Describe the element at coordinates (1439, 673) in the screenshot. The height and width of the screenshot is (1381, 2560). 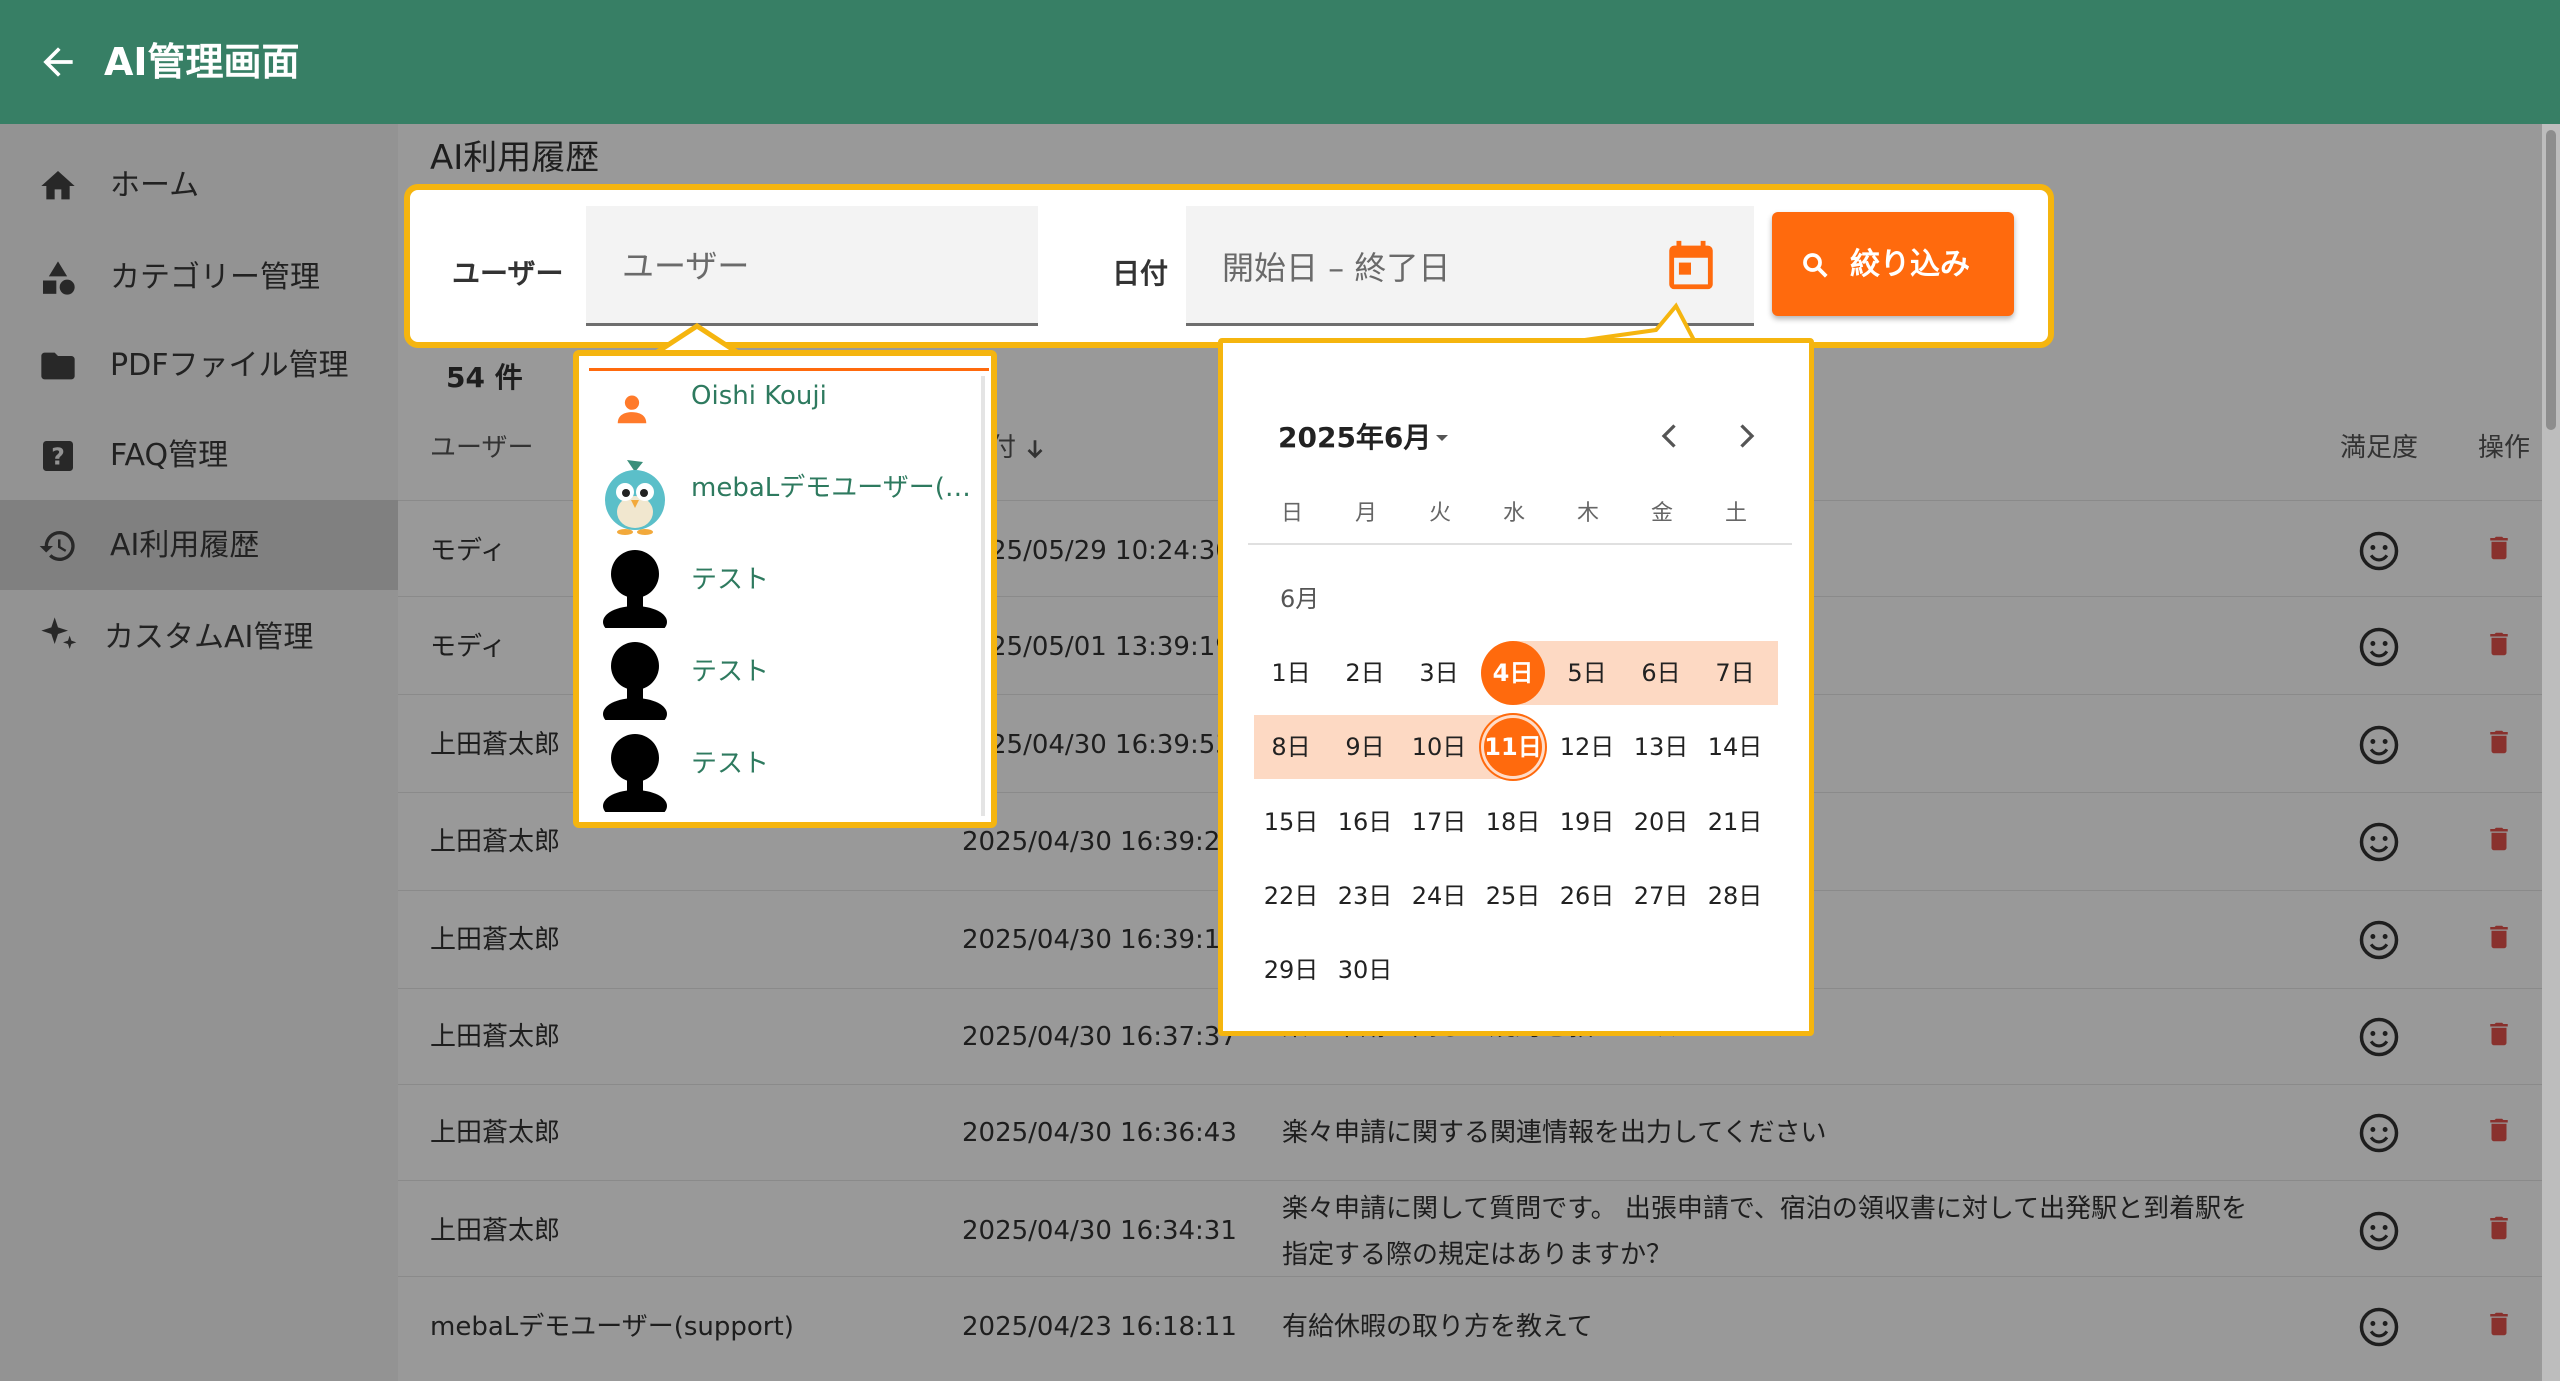
I see `calendar-day: 3日` at that location.